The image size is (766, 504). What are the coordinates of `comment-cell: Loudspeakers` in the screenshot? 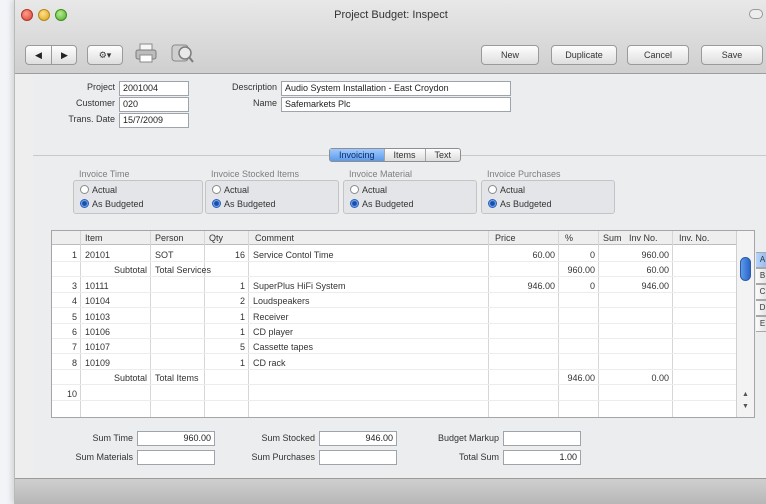 It's located at (369, 301).